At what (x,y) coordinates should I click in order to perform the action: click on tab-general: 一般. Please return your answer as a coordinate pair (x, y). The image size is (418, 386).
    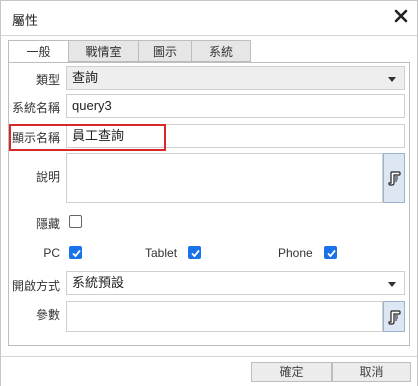
    Looking at the image, I should click on (38, 51).